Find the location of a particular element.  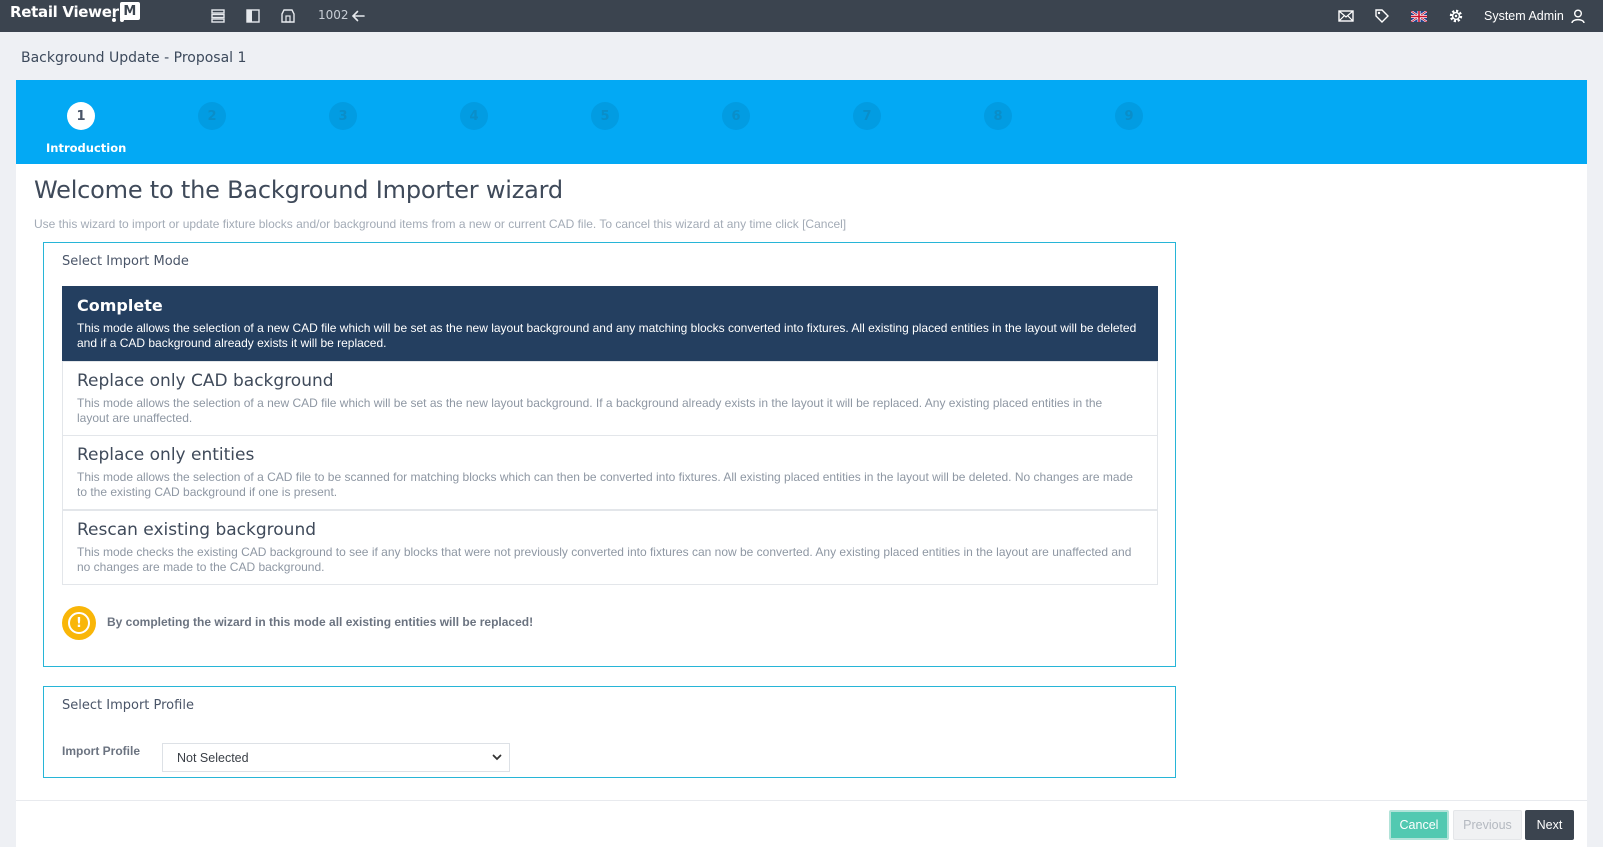

import-profile-value: Not Selected is located at coordinates (213, 758).